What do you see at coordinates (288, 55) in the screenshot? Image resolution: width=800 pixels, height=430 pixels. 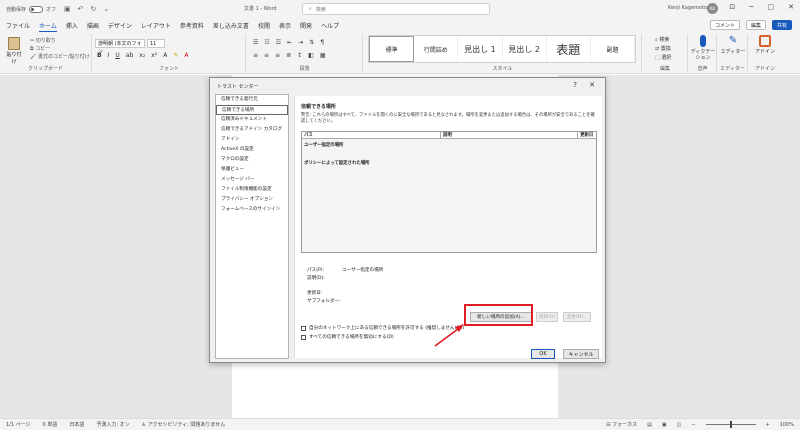 I see `justify-icon: ≣` at bounding box center [288, 55].